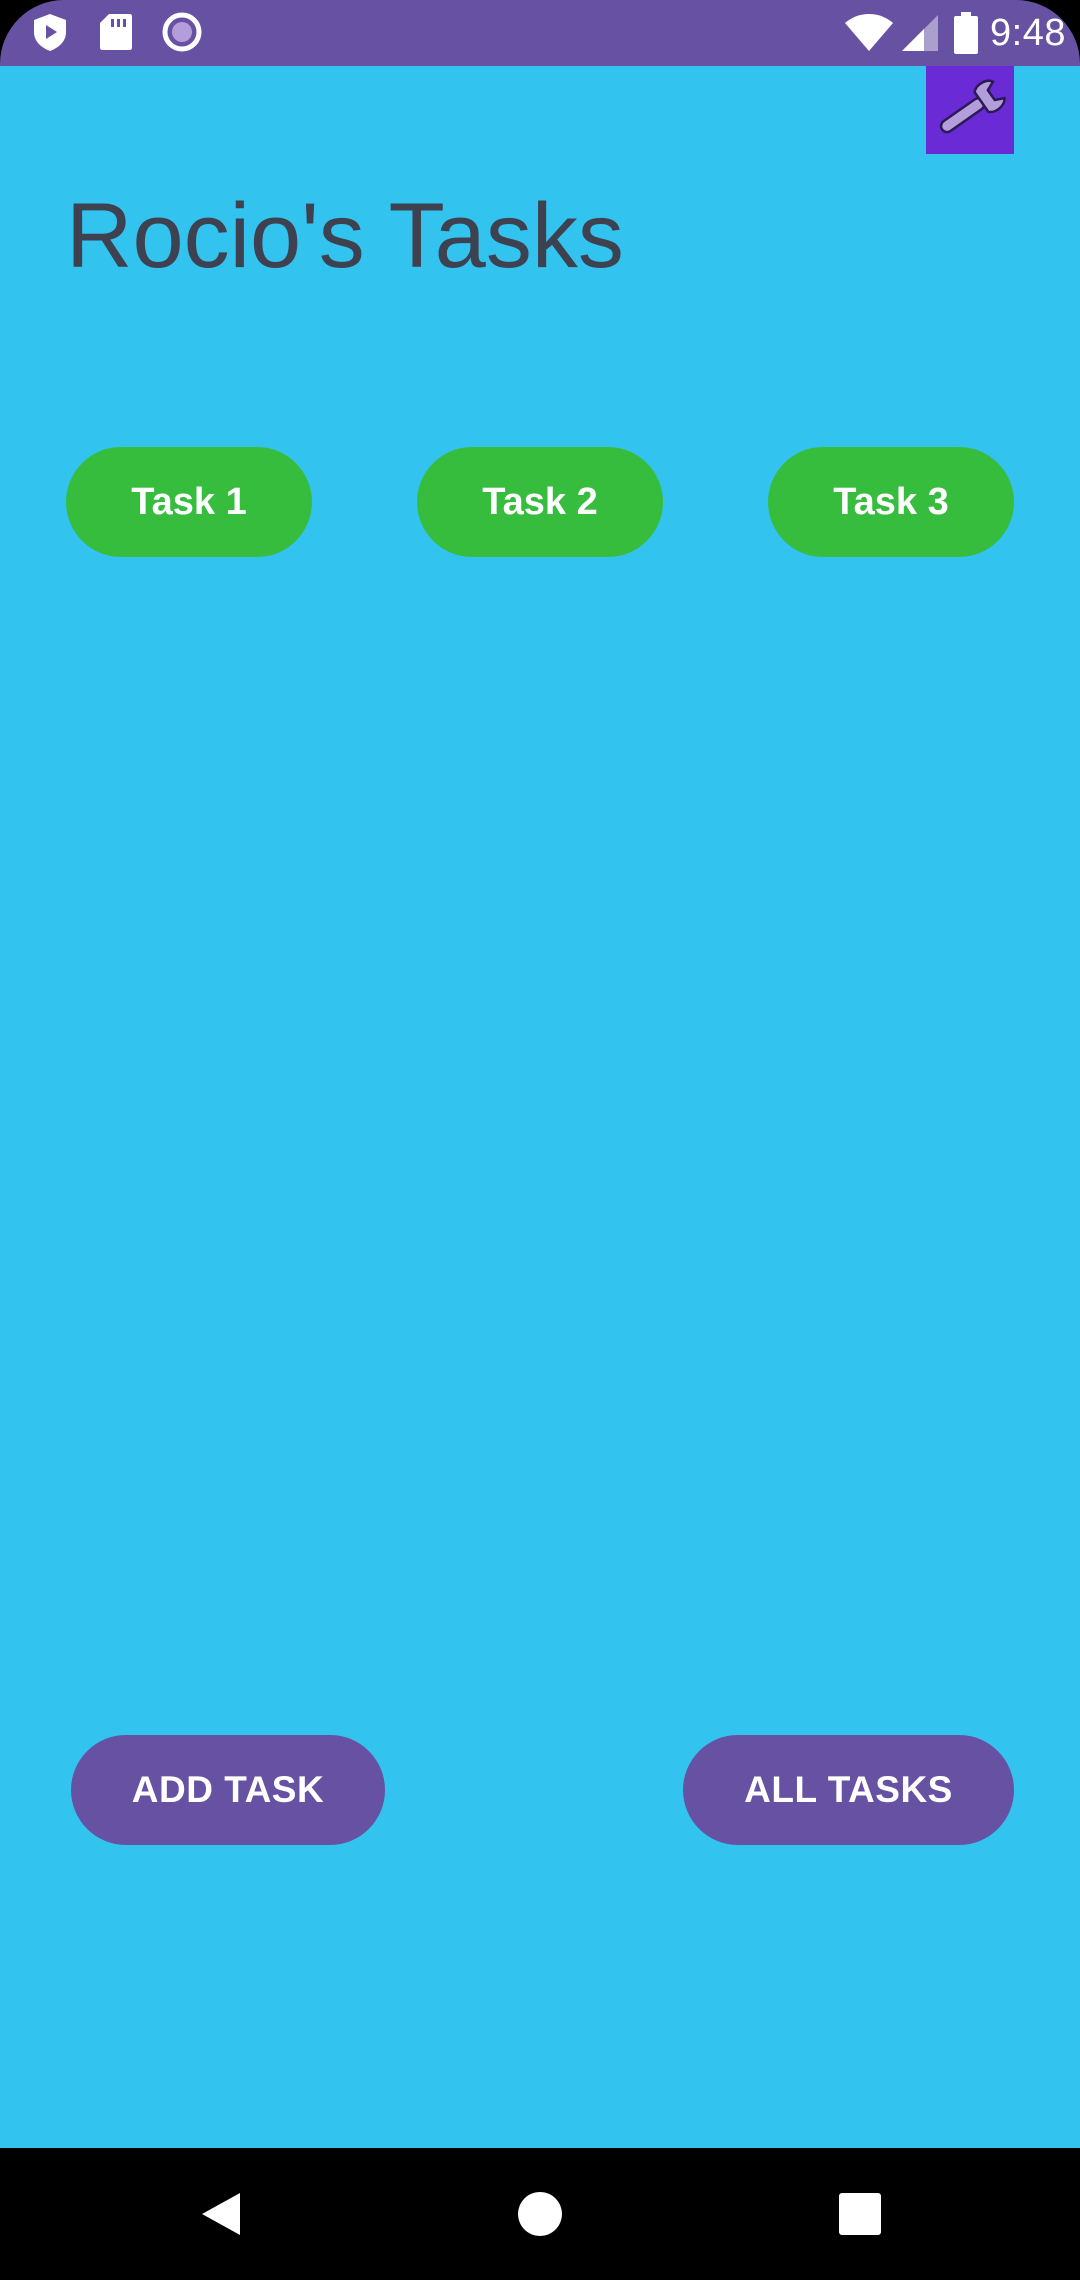 The height and width of the screenshot is (2280, 1080). I want to click on task-2-button: Task 2, so click(540, 502).